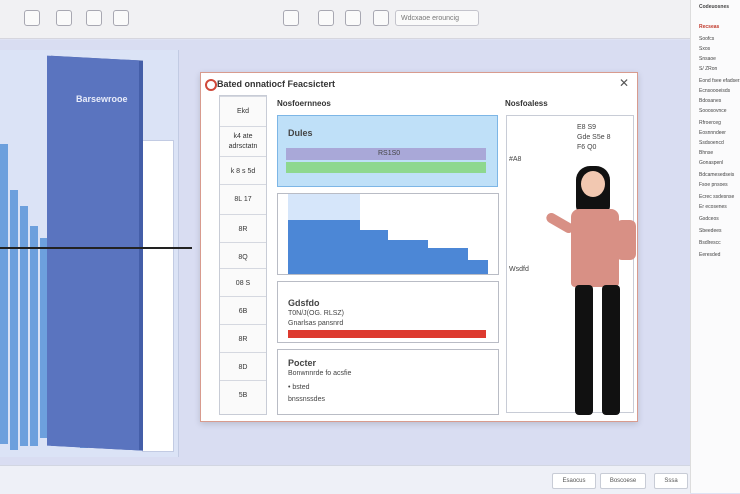 The width and height of the screenshot is (740, 494). I want to click on area-chart-card, so click(388, 234).